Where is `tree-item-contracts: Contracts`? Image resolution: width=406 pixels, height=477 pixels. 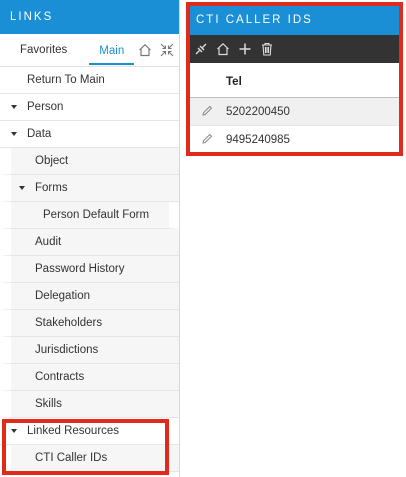 tree-item-contracts: Contracts is located at coordinates (89, 377).